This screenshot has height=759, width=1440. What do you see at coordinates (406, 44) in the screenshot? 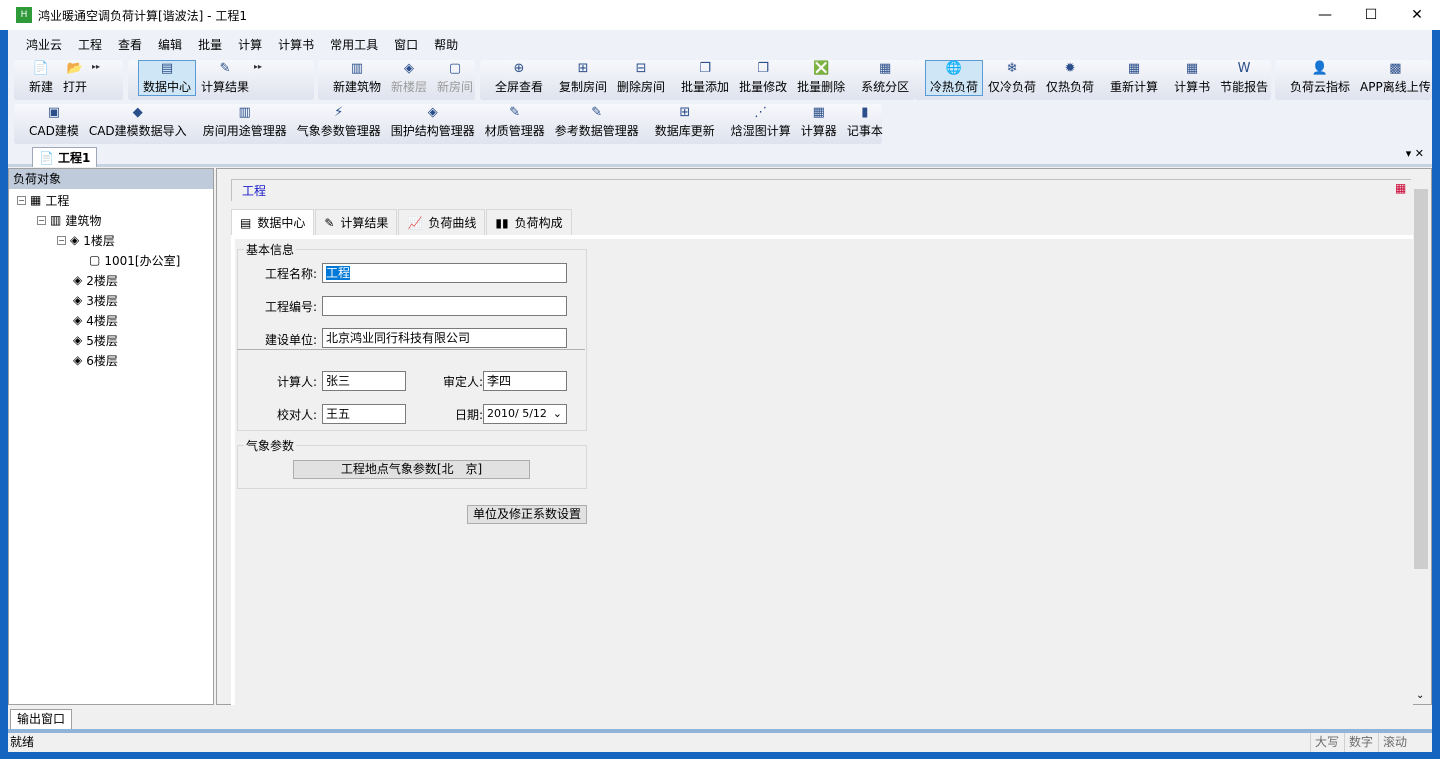
I see `menu-item: 窗口` at bounding box center [406, 44].